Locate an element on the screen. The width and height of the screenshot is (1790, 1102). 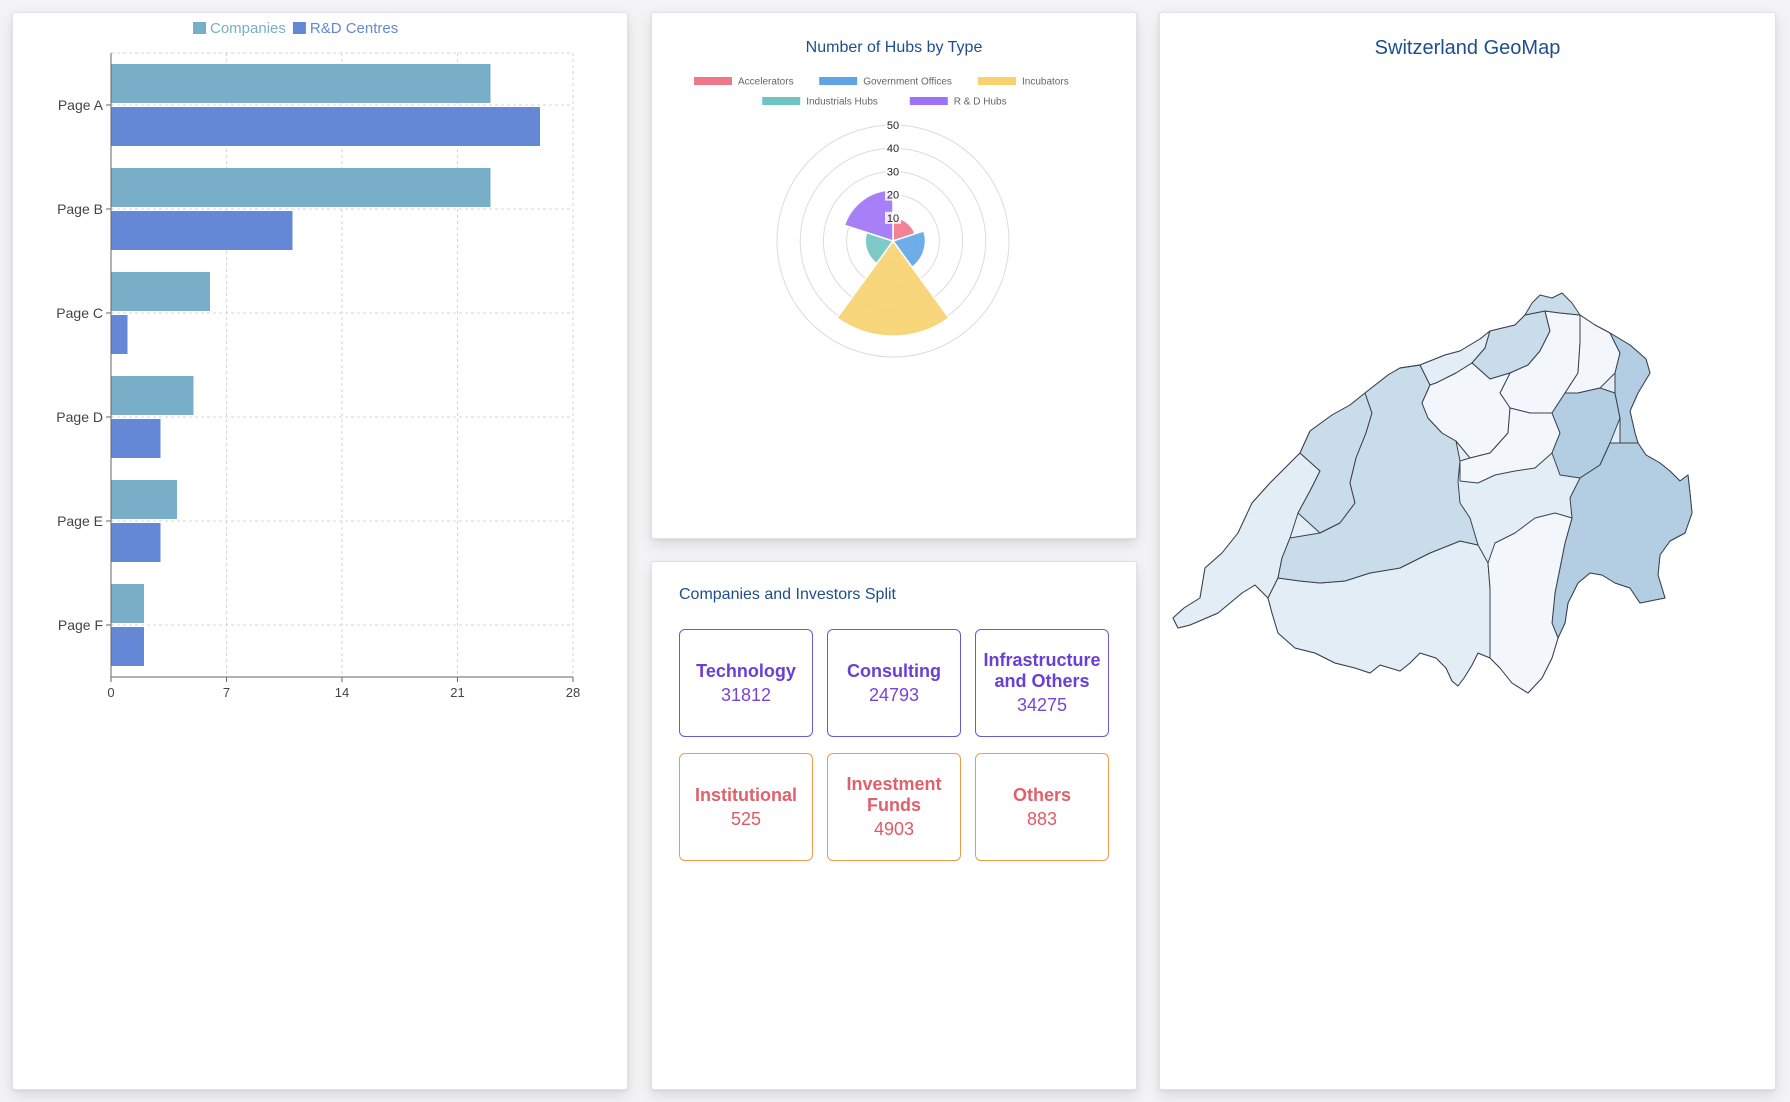
technology-tile: Technology 31812 is located at coordinates (746, 683).